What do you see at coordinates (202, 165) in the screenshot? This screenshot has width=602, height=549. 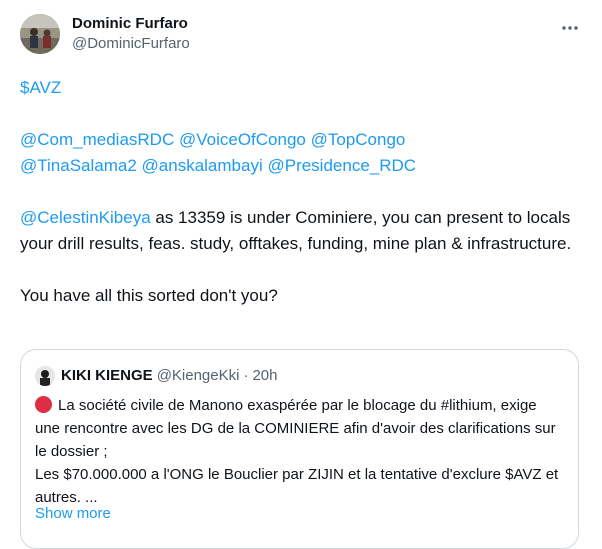 I see `mention-link: @anskalambayi` at bounding box center [202, 165].